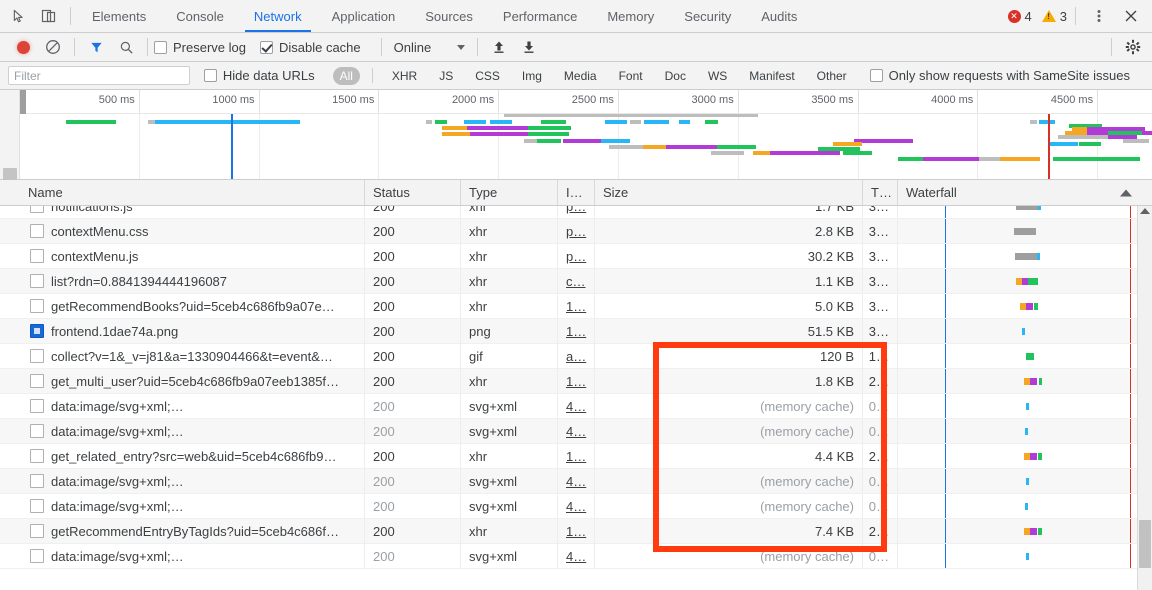 Image resolution: width=1152 pixels, height=590 pixels. Describe the element at coordinates (1133, 47) in the screenshot. I see `gear-icon` at that location.